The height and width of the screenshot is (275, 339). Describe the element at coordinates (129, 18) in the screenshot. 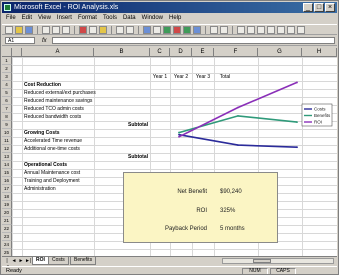

I see `menu-data: Data` at that location.